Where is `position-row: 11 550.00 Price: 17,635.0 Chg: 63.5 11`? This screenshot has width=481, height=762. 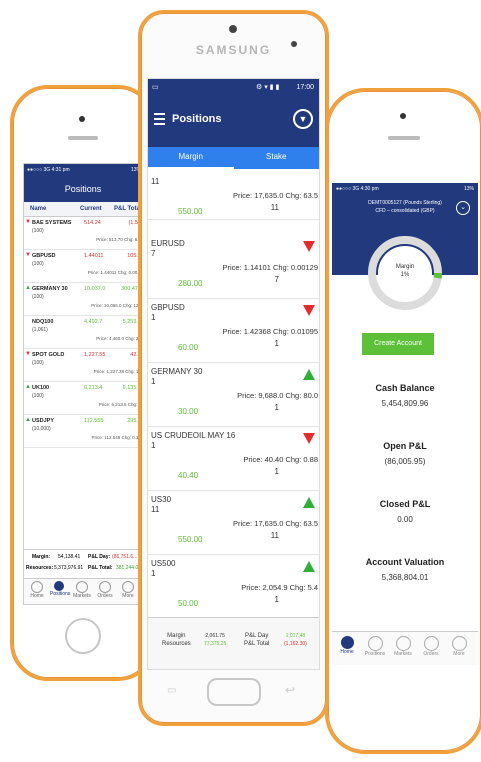
position-row: 11 550.00 Price: 17,635.0 Chg: 63.5 11 is located at coordinates (233, 191).